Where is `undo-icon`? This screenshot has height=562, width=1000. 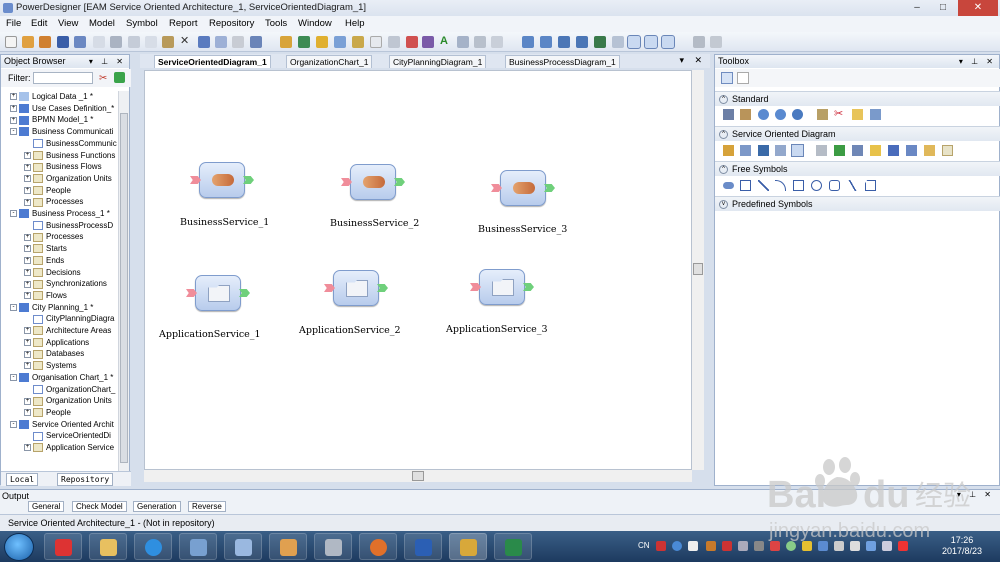
undo-icon is located at coordinates (204, 42).